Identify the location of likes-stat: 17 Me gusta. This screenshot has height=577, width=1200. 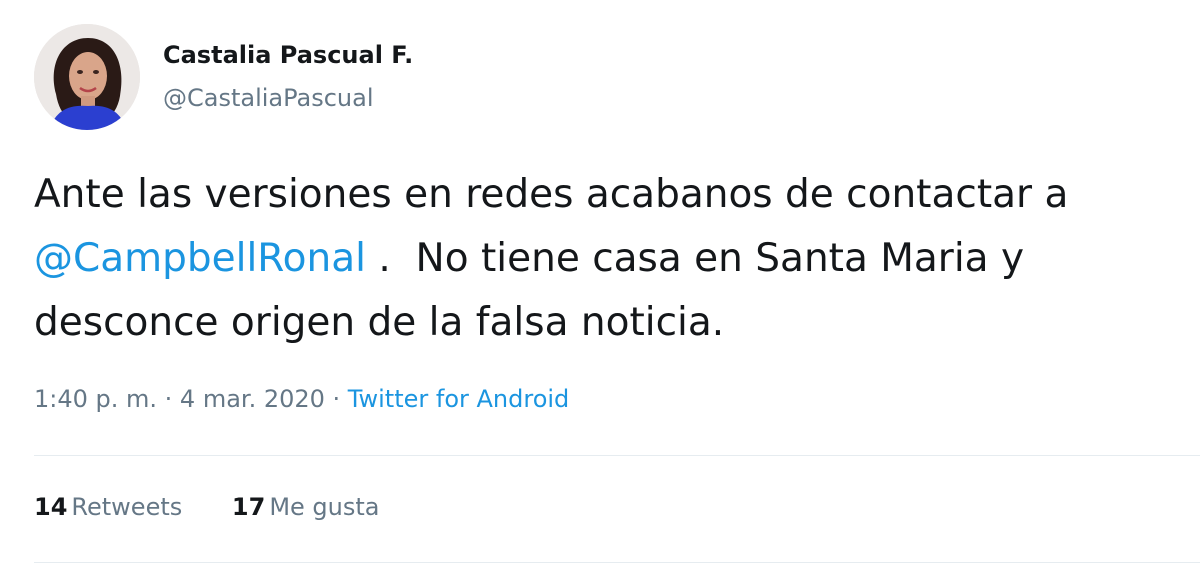
(306, 507).